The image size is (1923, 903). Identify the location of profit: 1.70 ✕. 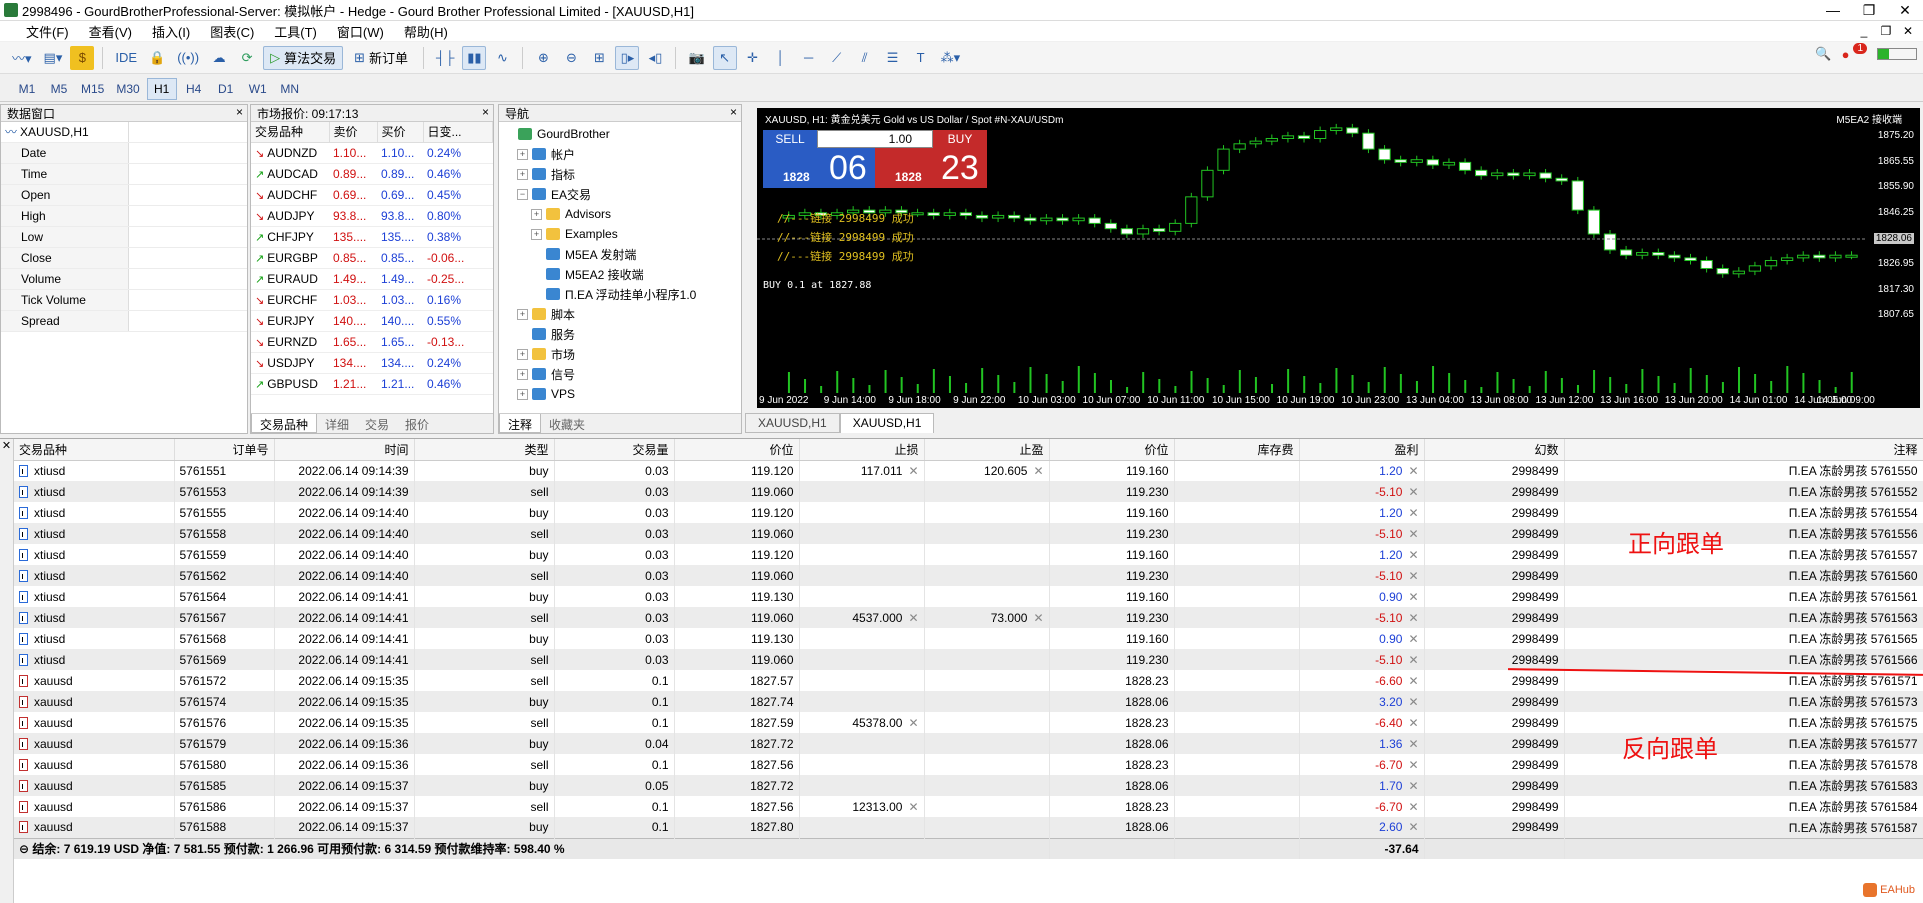
(1362, 785).